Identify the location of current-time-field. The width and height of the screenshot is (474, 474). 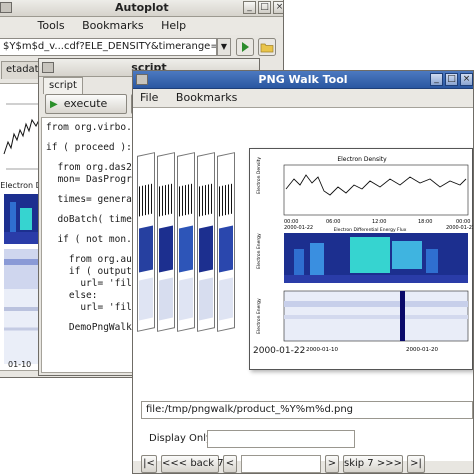
(281, 464).